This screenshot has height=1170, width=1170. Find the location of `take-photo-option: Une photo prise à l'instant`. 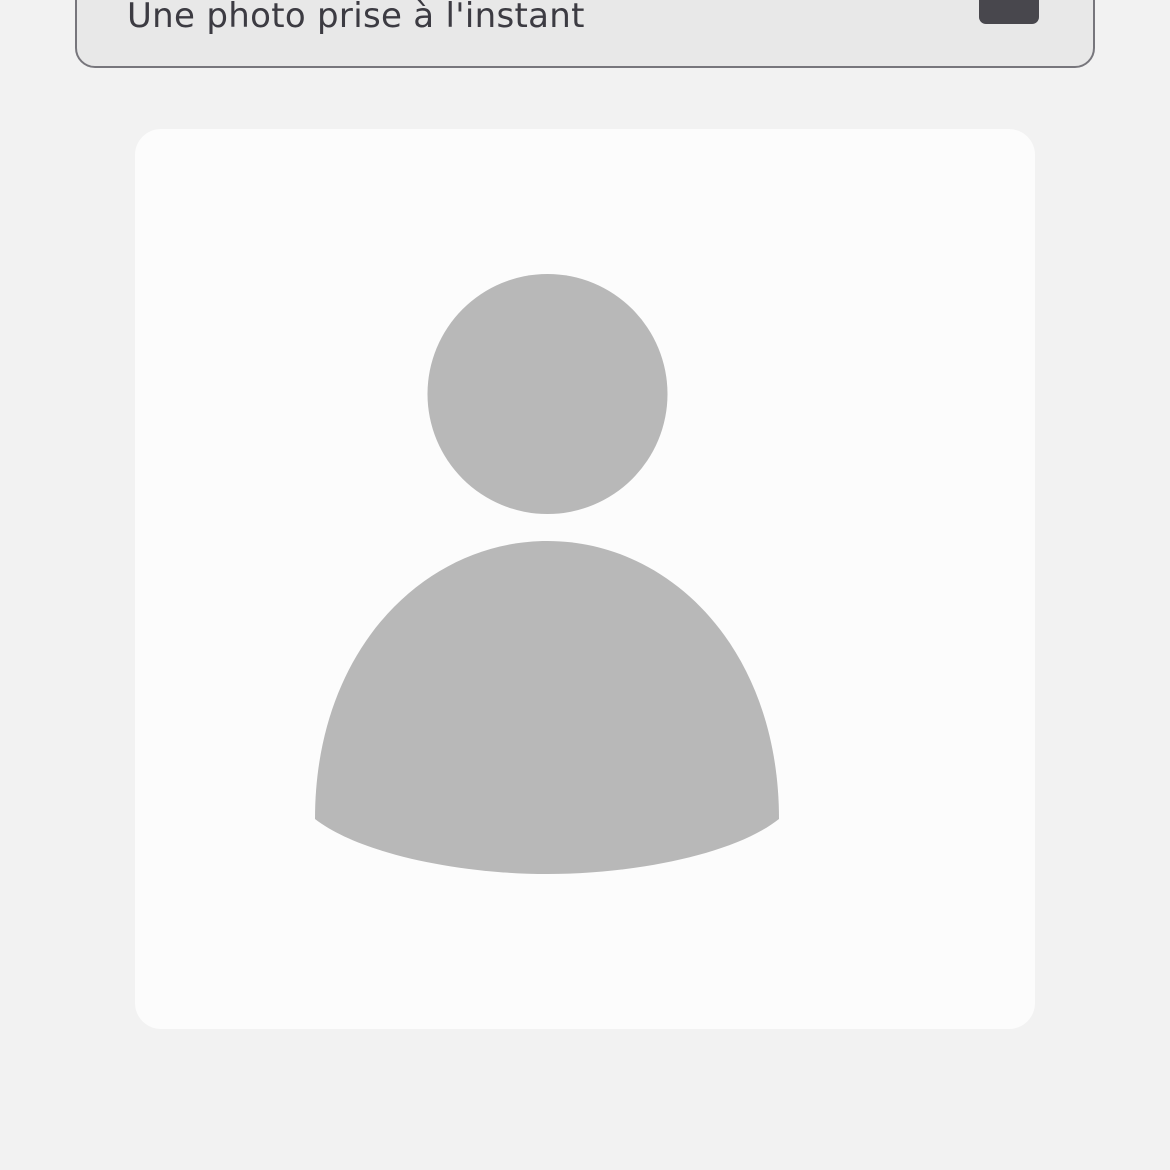

take-photo-option: Une photo prise à l'instant is located at coordinates (585, 34).